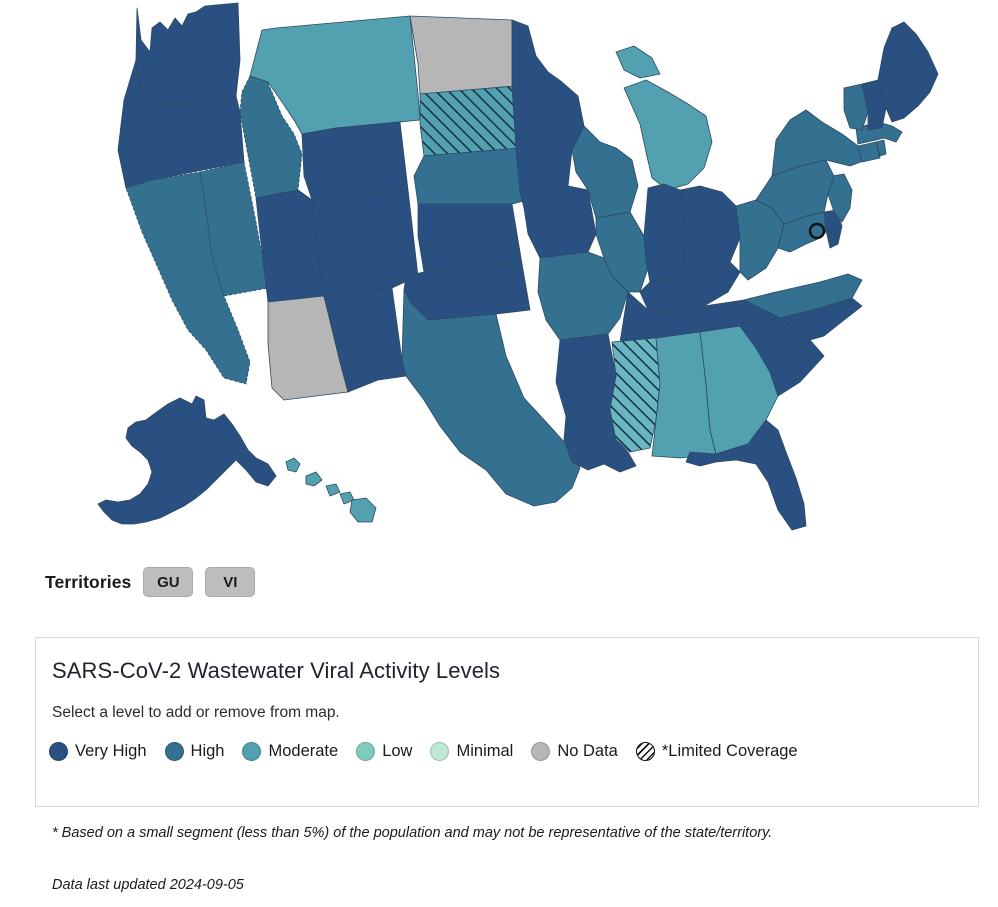 The width and height of the screenshot is (998, 907). Describe the element at coordinates (471, 180) in the screenshot. I see `state-NE` at that location.